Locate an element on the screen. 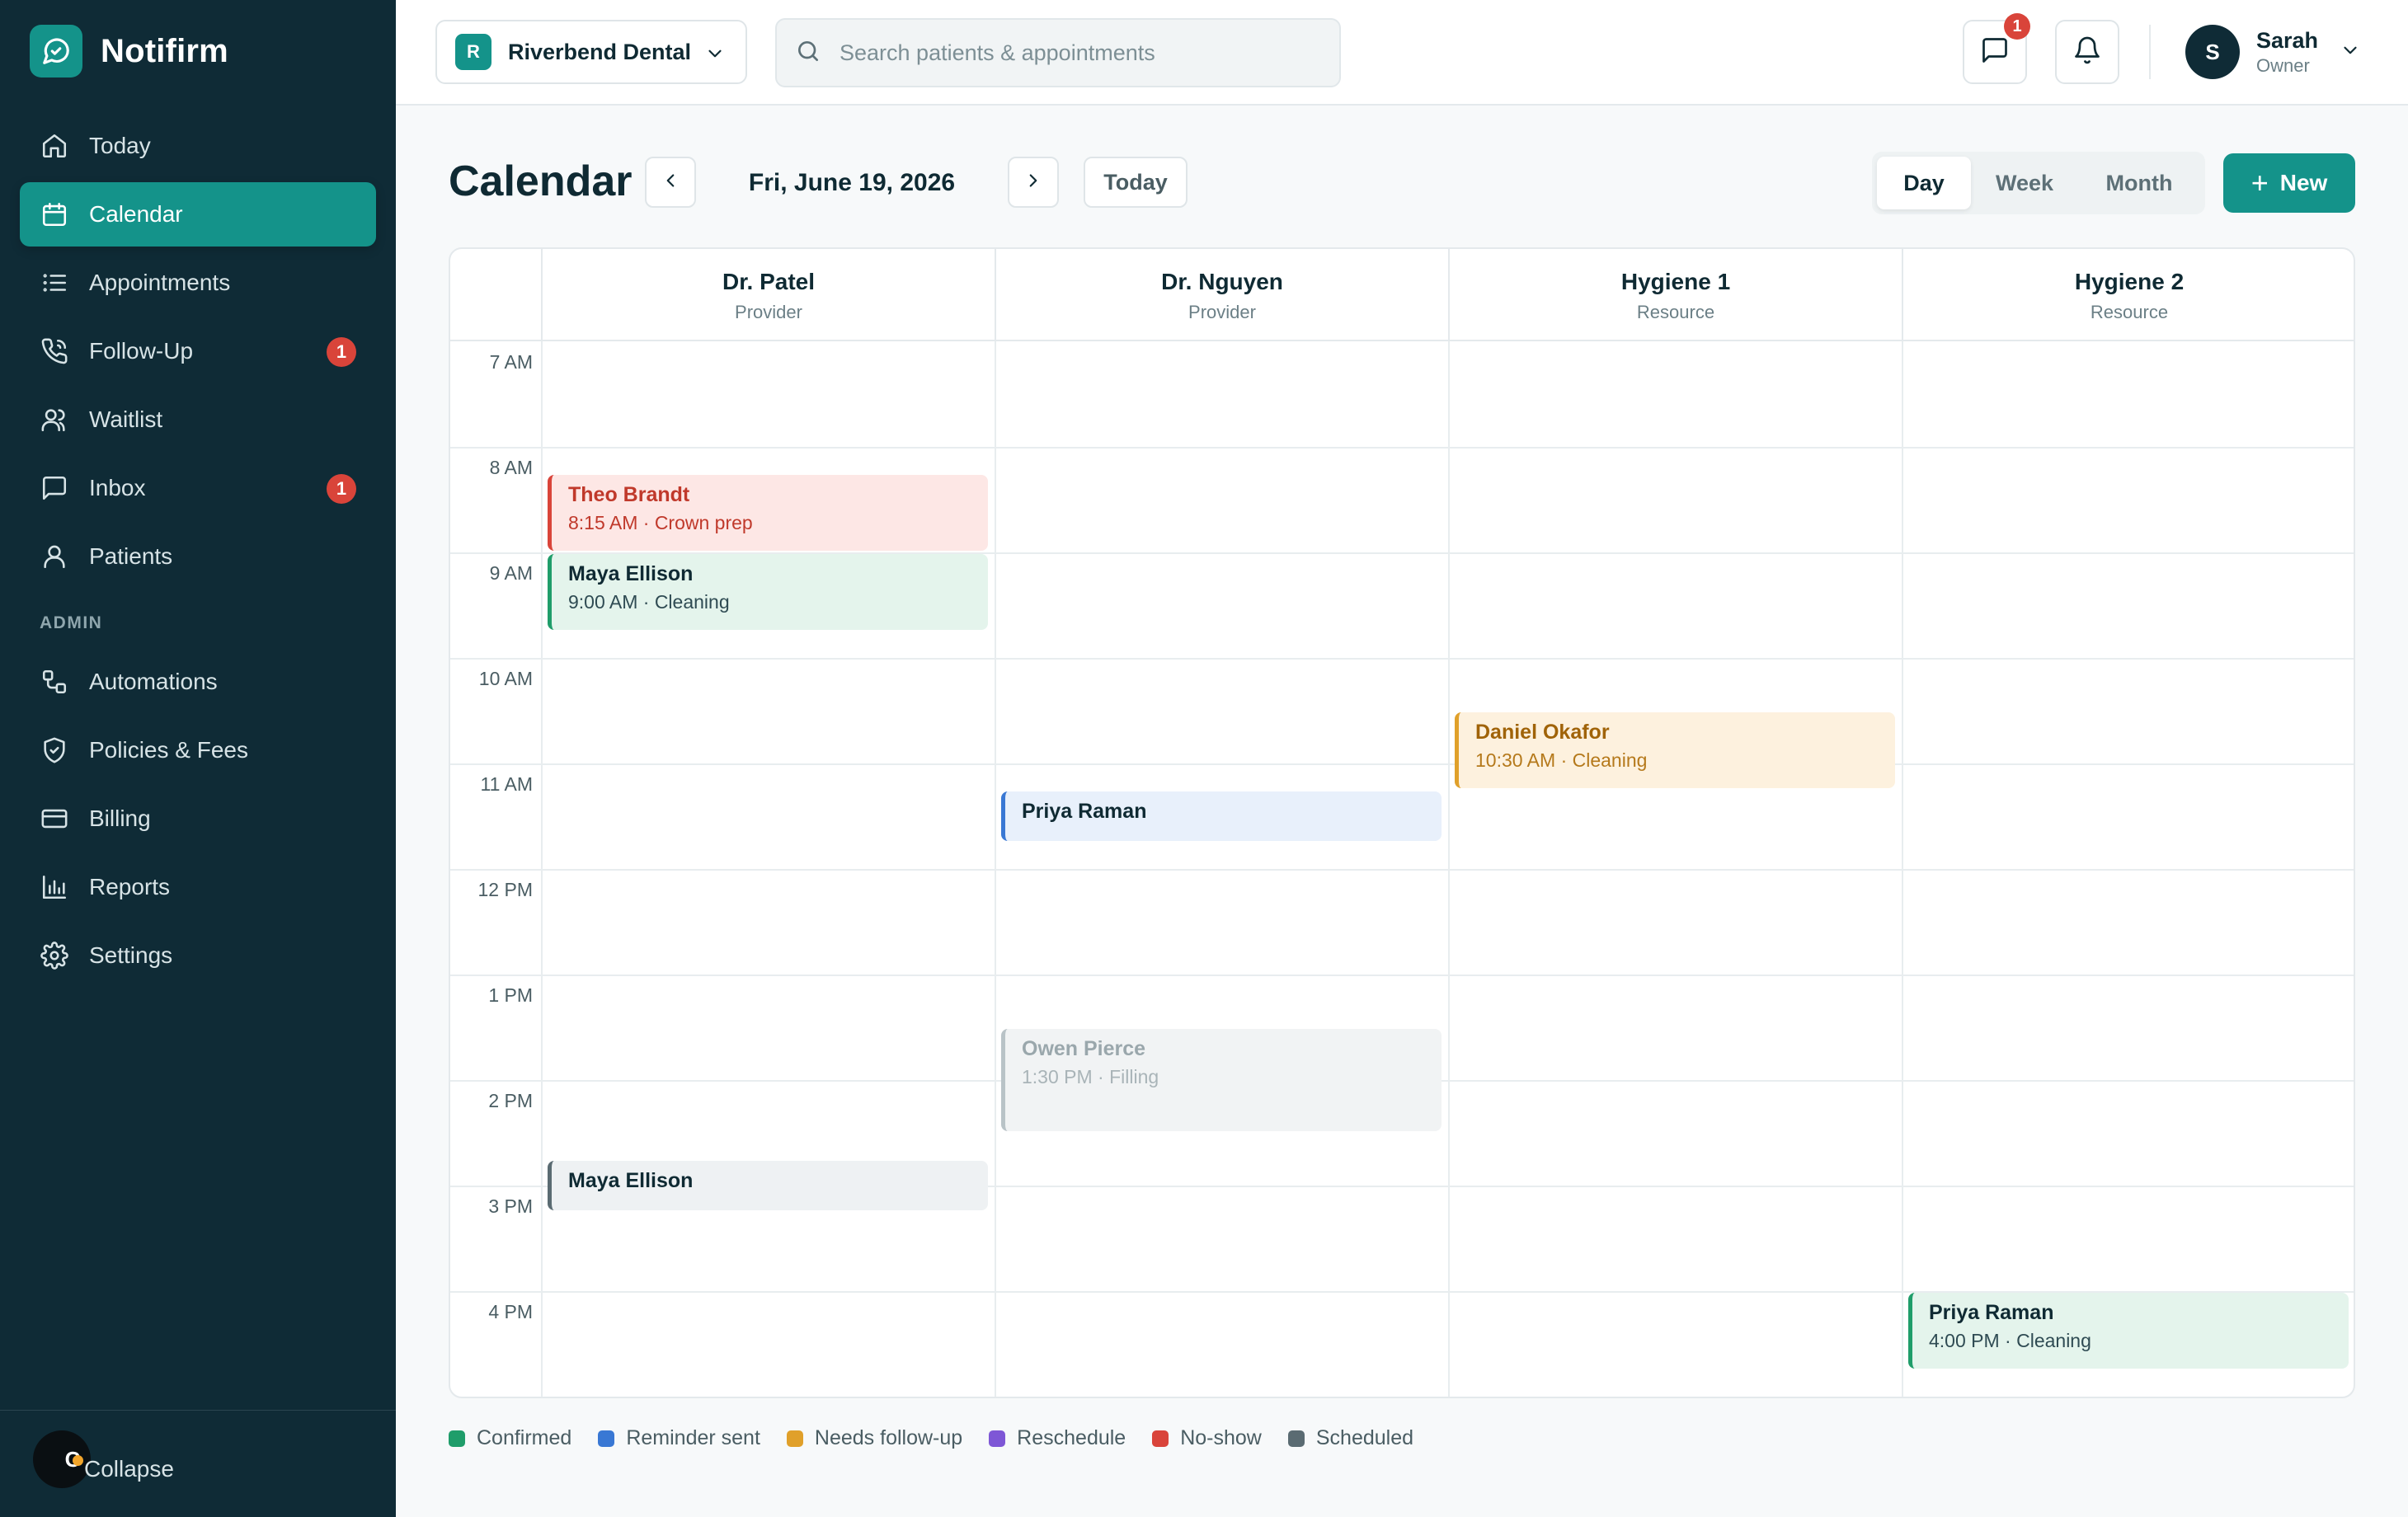 Image resolution: width=2408 pixels, height=1517 pixels. sidebar-item-label: Policies & Fees is located at coordinates (169, 750).